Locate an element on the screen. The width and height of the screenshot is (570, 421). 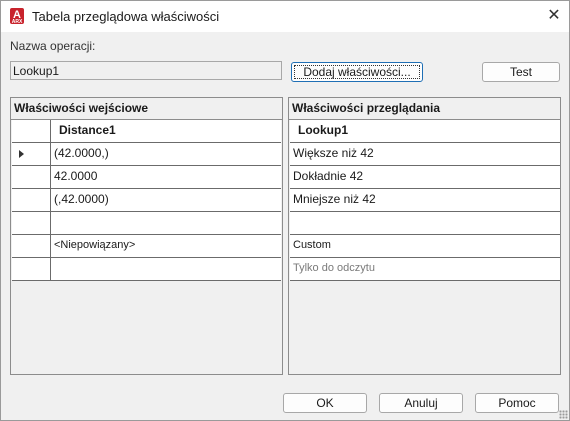
table-row: 42.0000 is located at coordinates (146, 177).